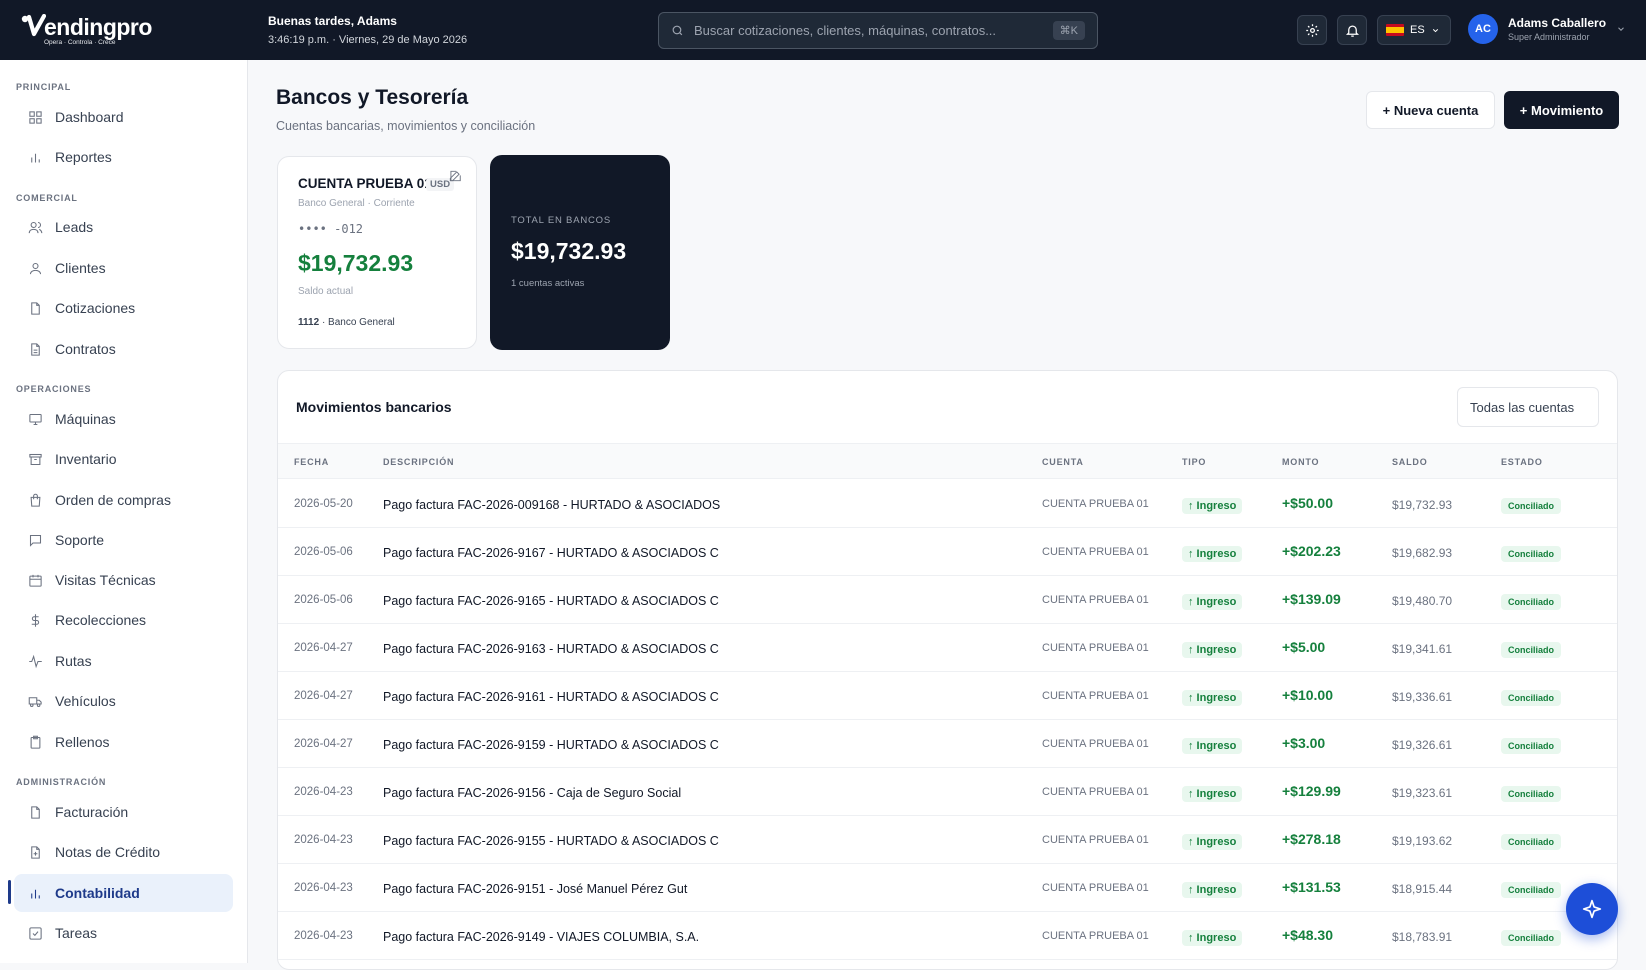 The image size is (1646, 970). What do you see at coordinates (85, 419) in the screenshot?
I see `sidebar-item-label: Máquinas` at bounding box center [85, 419].